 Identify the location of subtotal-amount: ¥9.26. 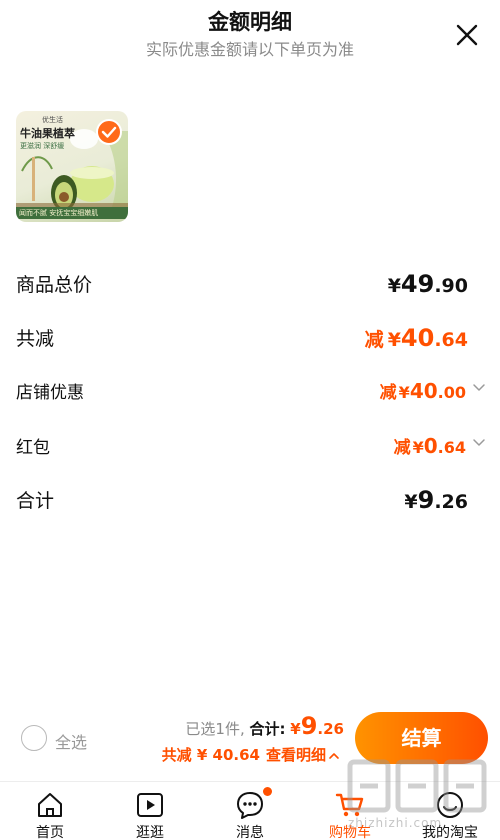
(436, 500).